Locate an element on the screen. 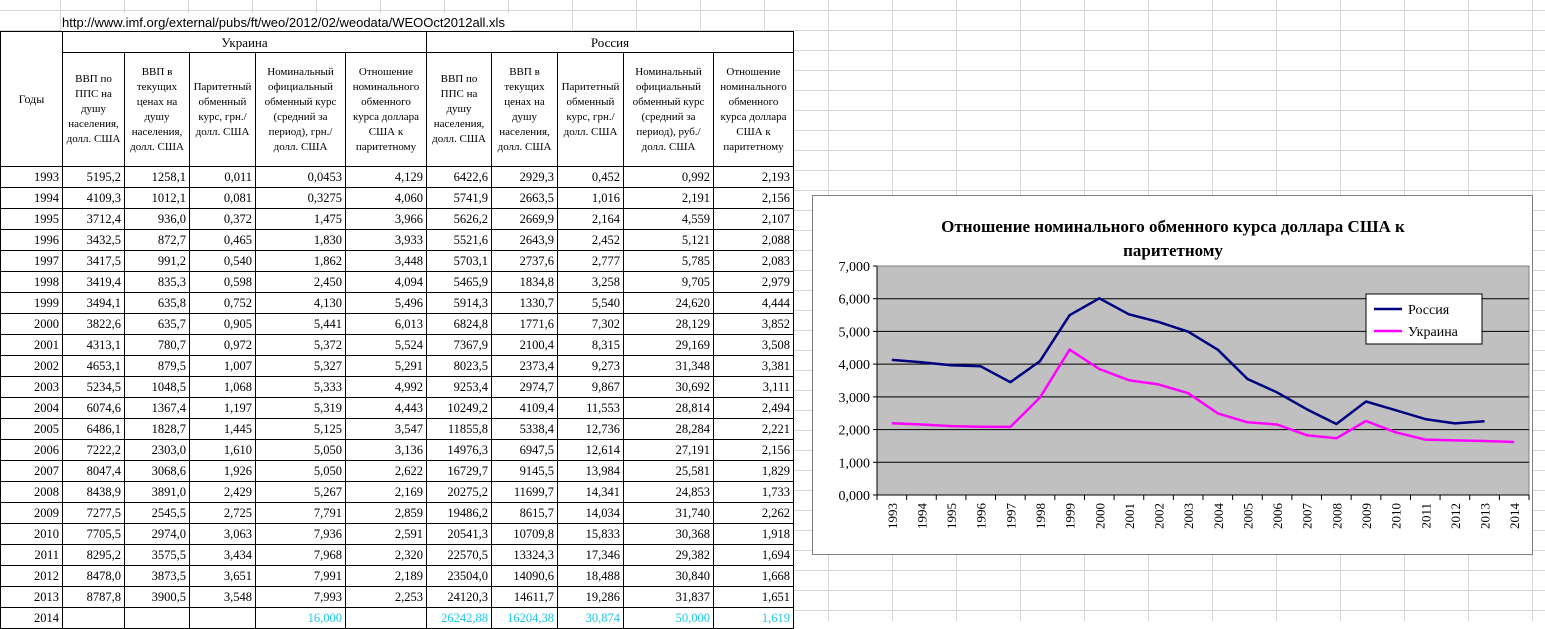  table-cell: 11,553 is located at coordinates (590, 408).